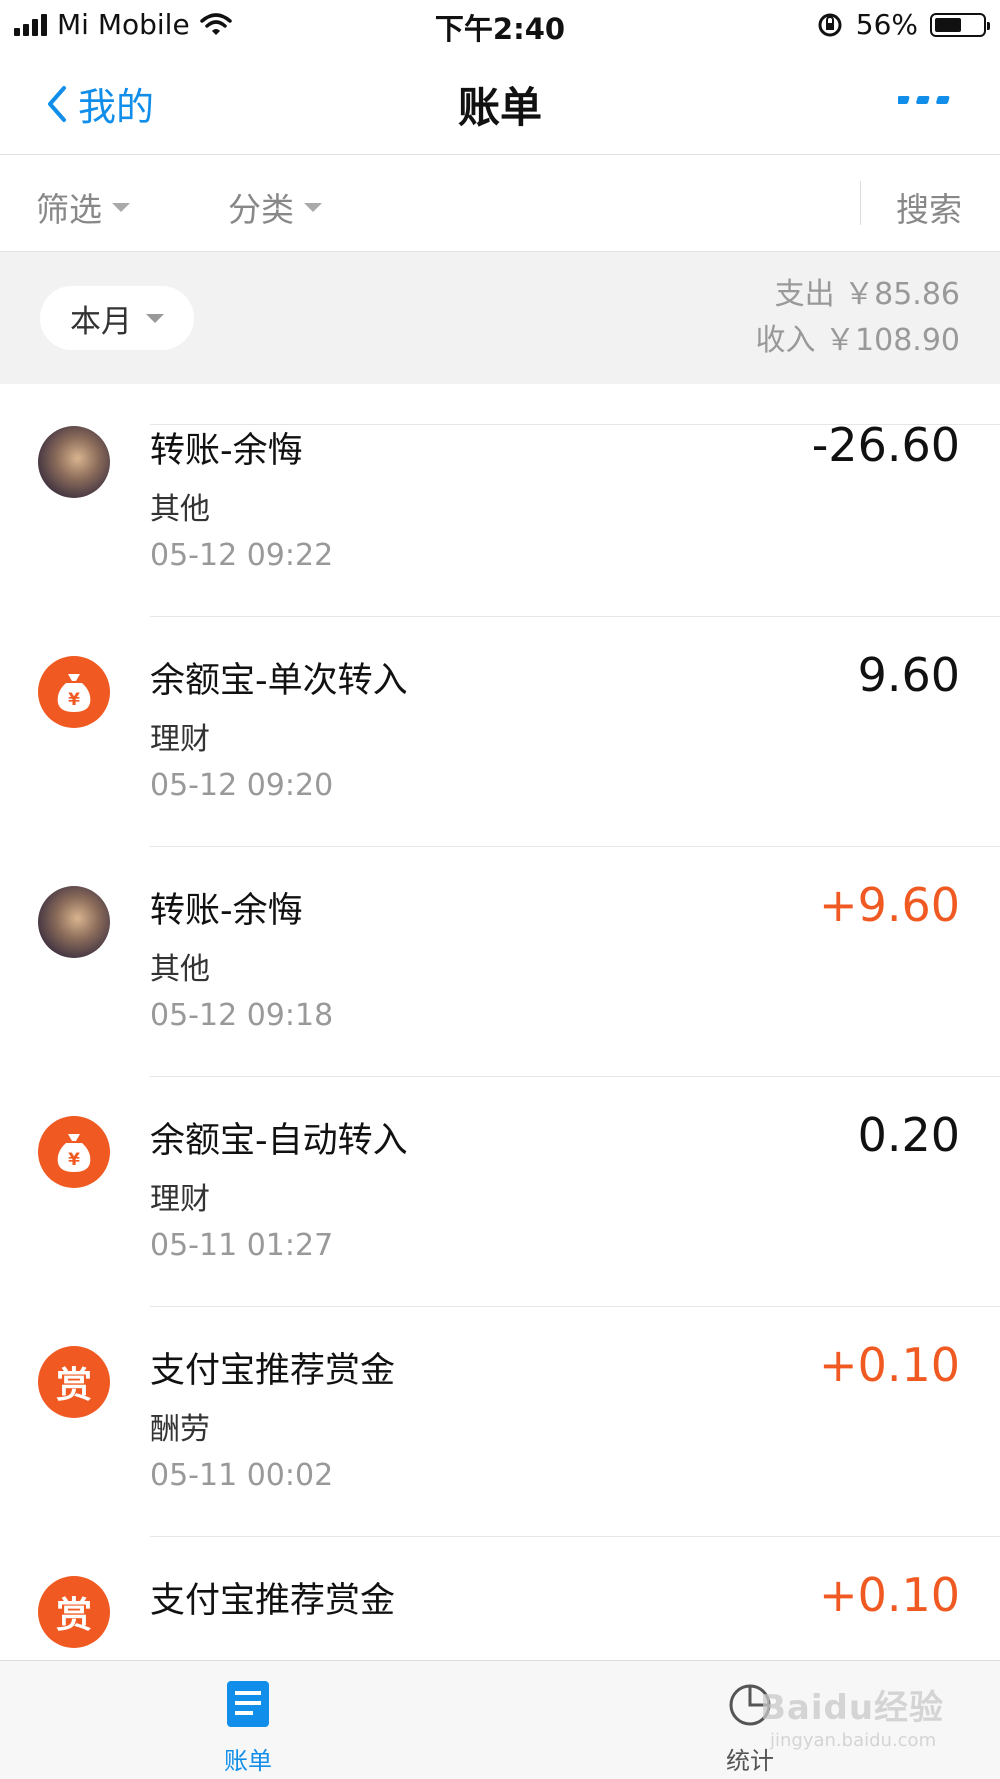 The width and height of the screenshot is (1000, 1779). What do you see at coordinates (279, 1141) in the screenshot?
I see `transaction-title: 余额宝-自动转入` at bounding box center [279, 1141].